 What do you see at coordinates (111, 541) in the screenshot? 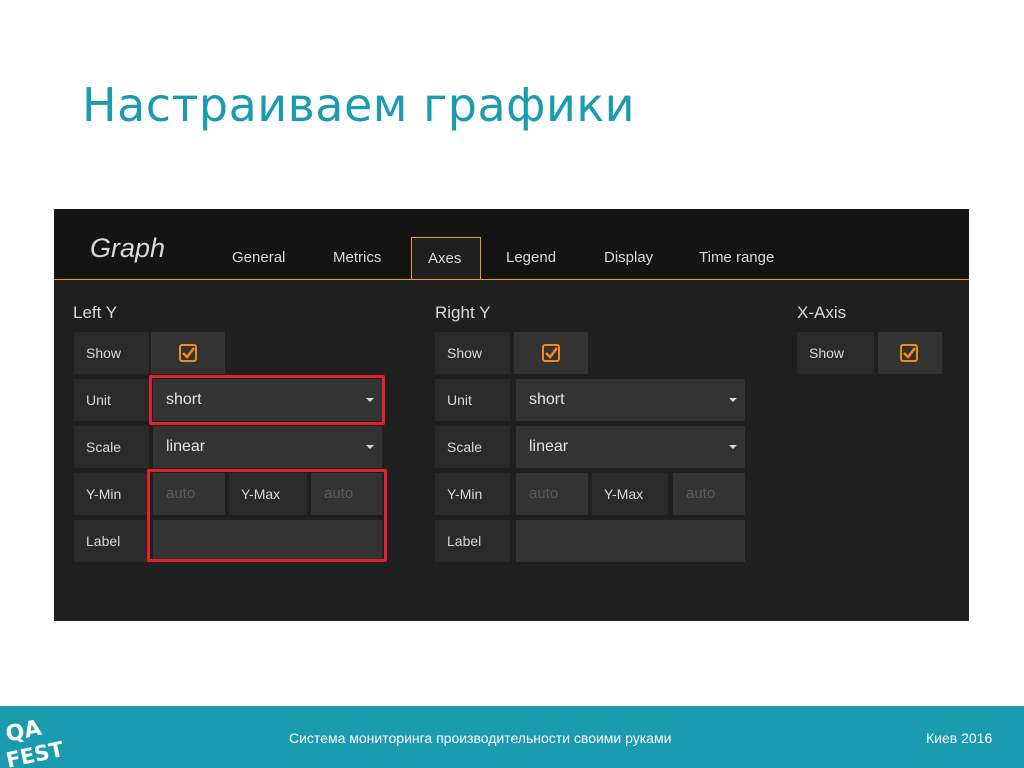
I see `left-y-label-label: Label` at bounding box center [111, 541].